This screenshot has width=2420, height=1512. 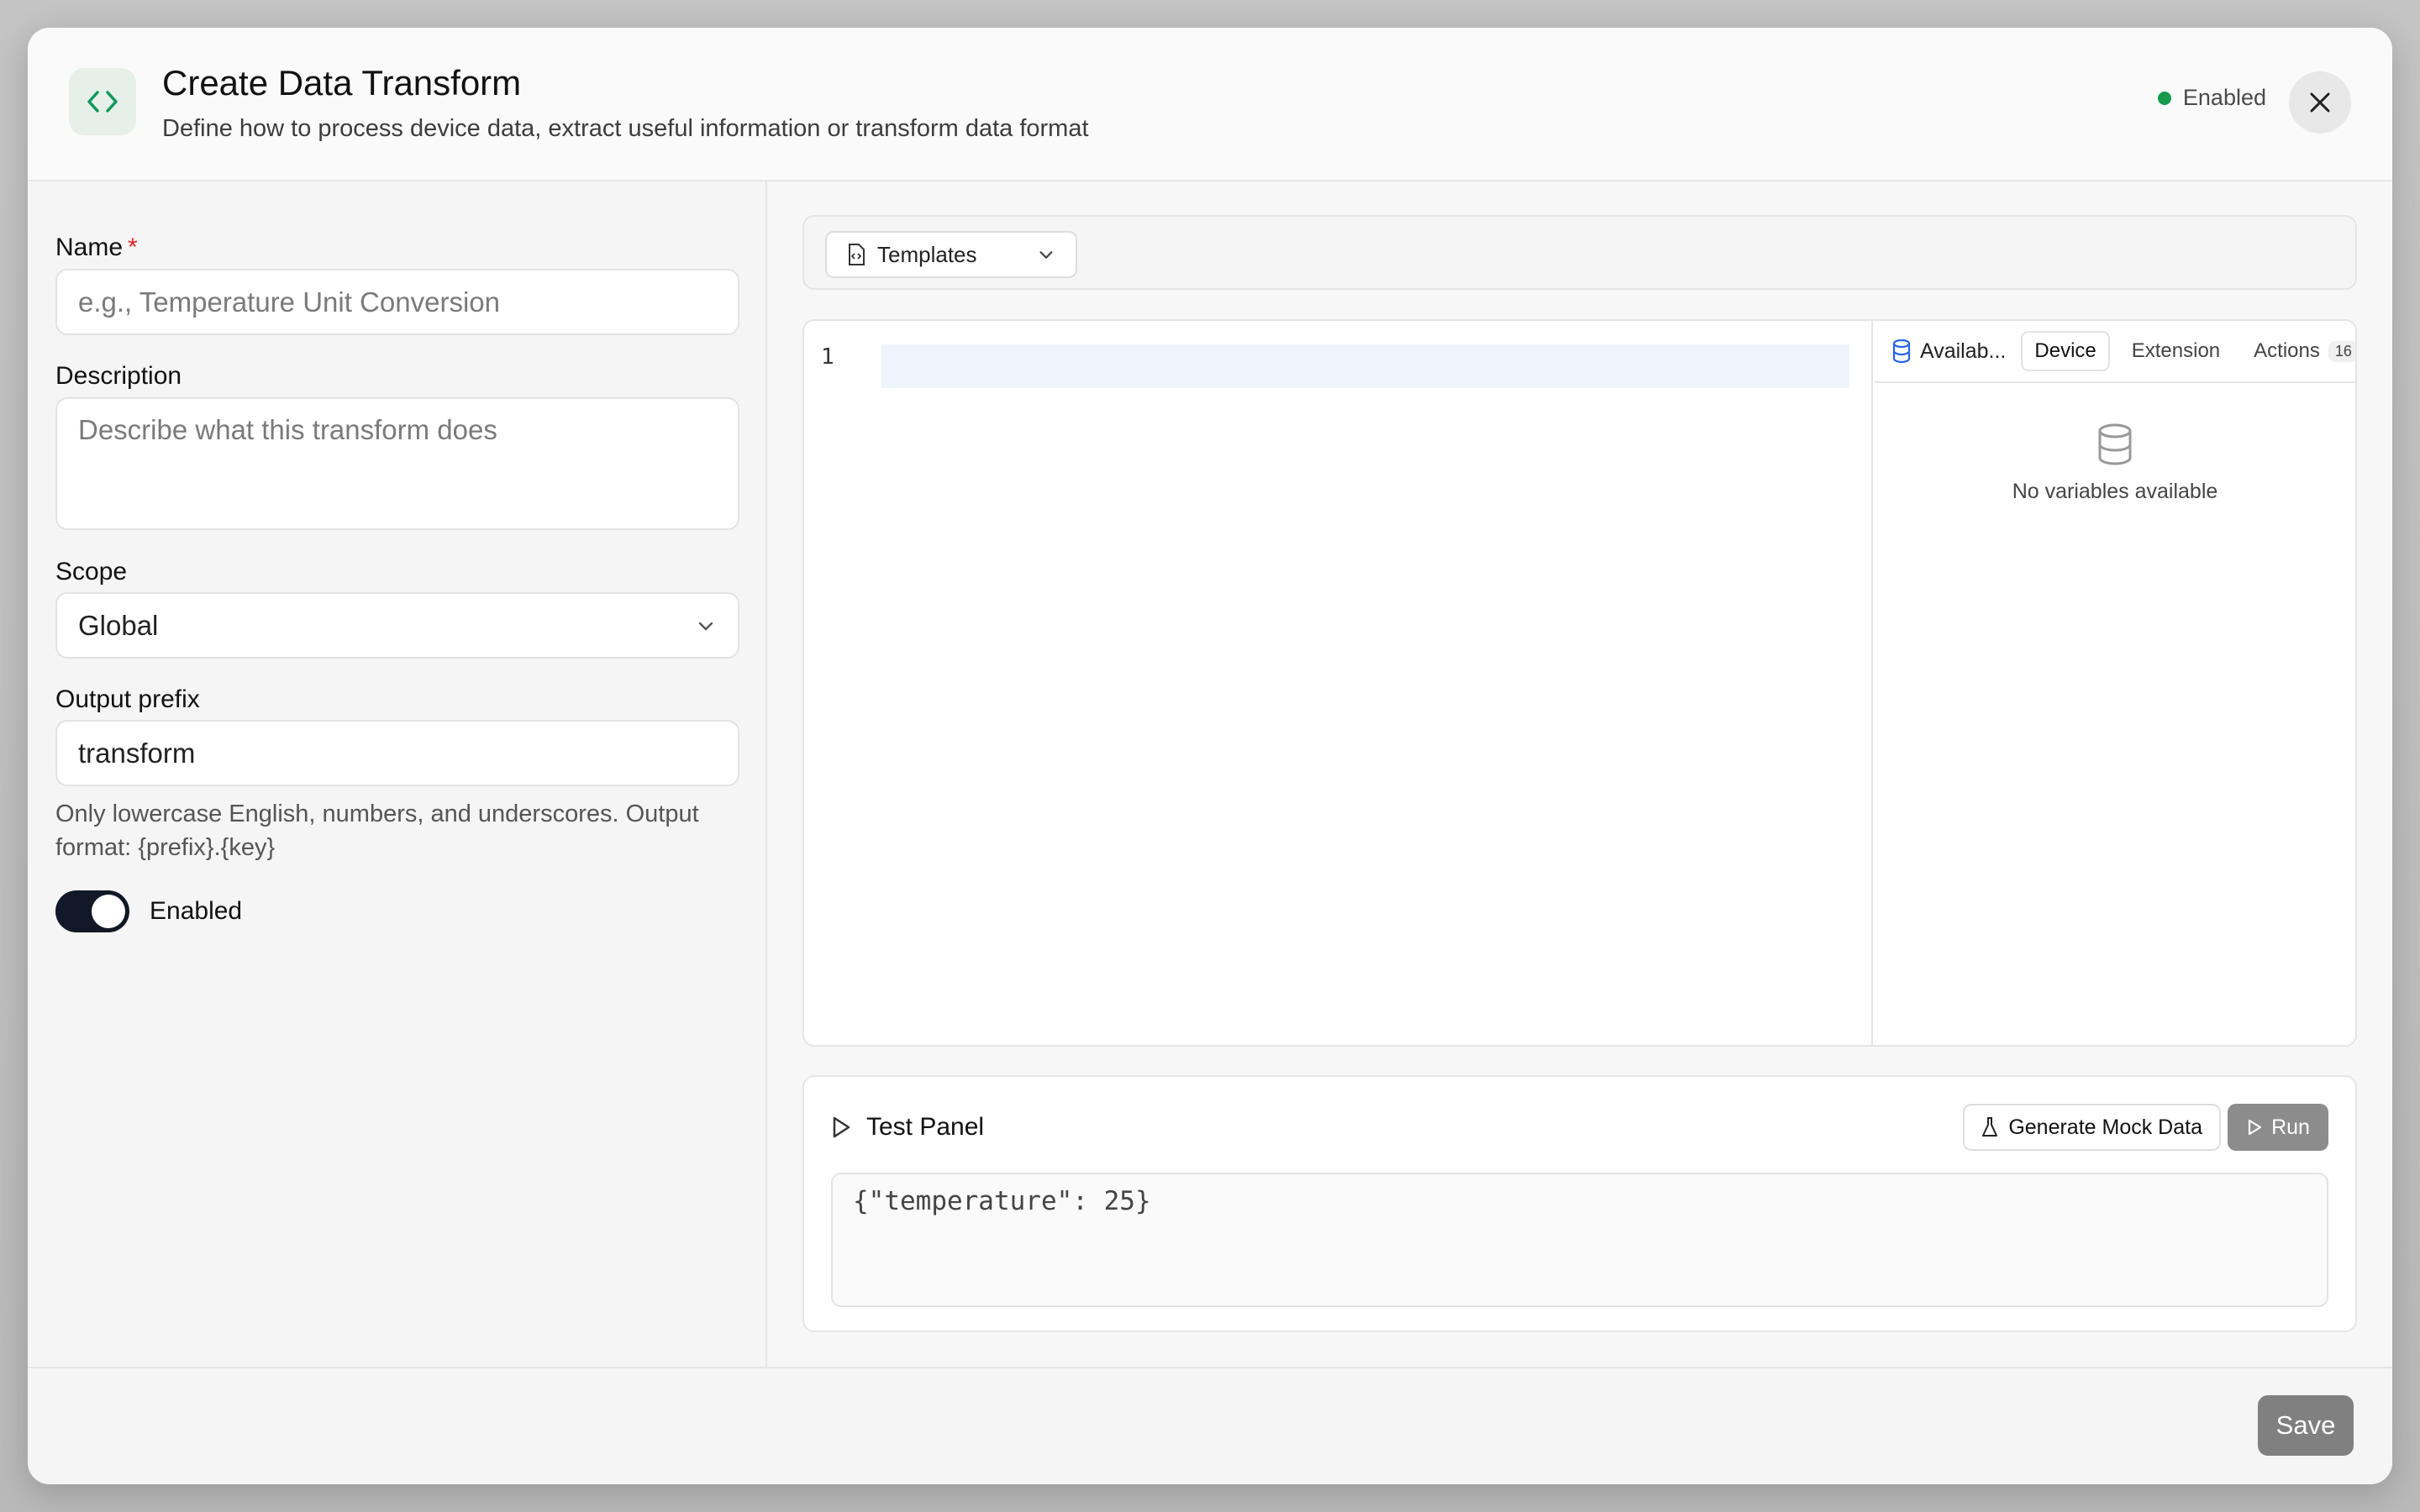 I want to click on test-input-field: {"temperature": 25}, so click(x=1579, y=1240).